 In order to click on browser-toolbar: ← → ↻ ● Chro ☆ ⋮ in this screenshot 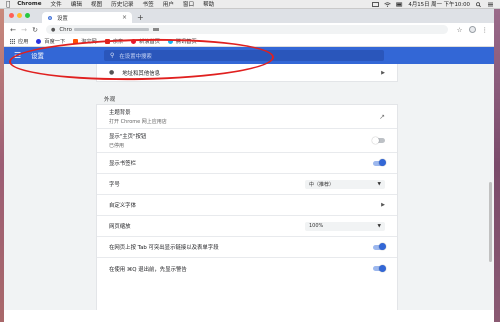, I will do `click(249, 29)`.